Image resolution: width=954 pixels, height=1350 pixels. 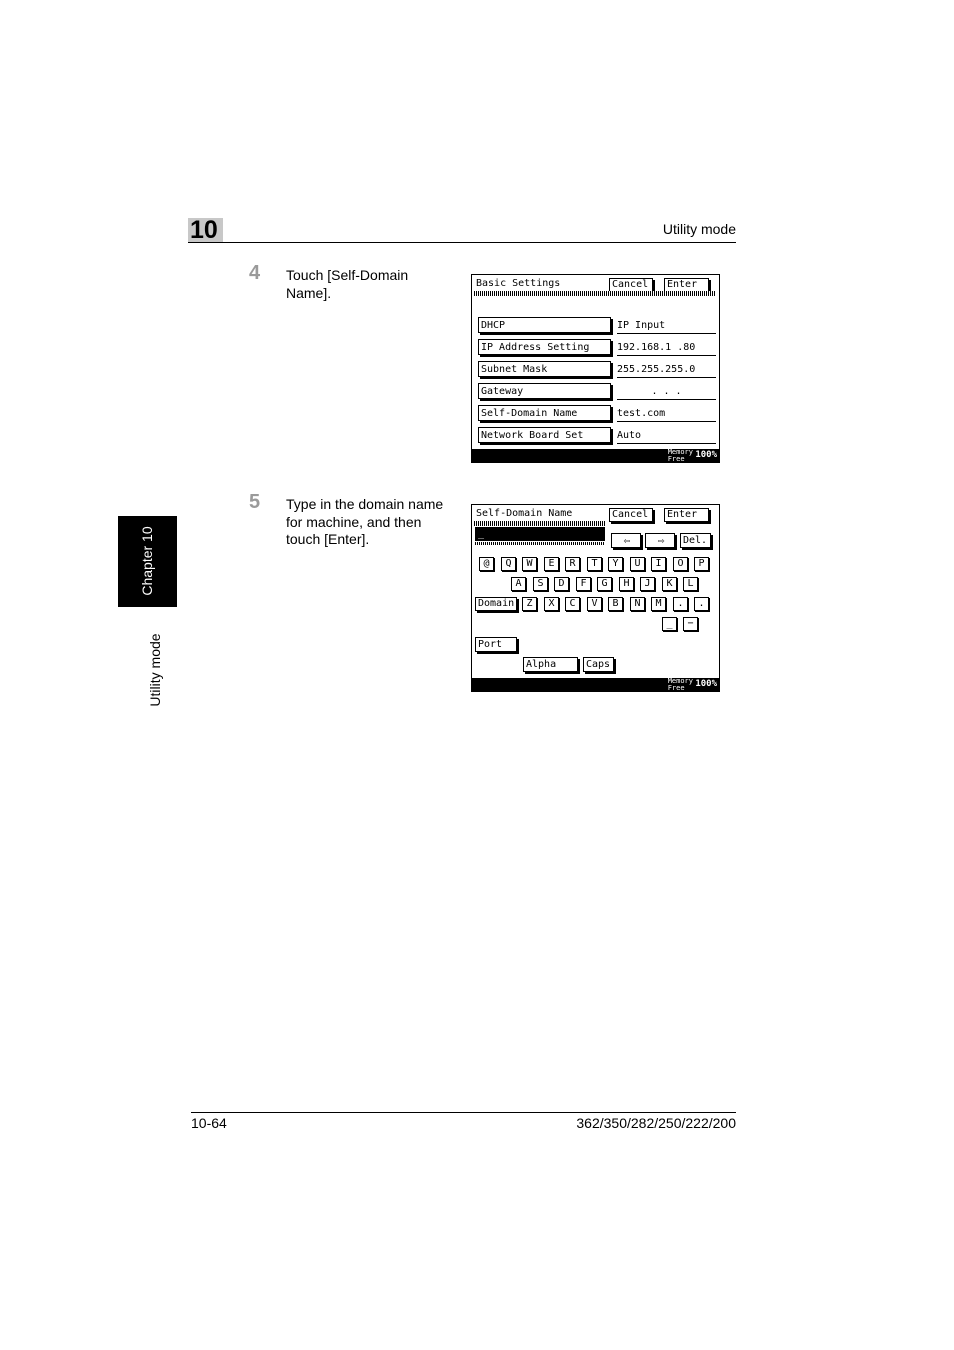 I want to click on screen-title: Self-Domain Name, so click(x=524, y=513).